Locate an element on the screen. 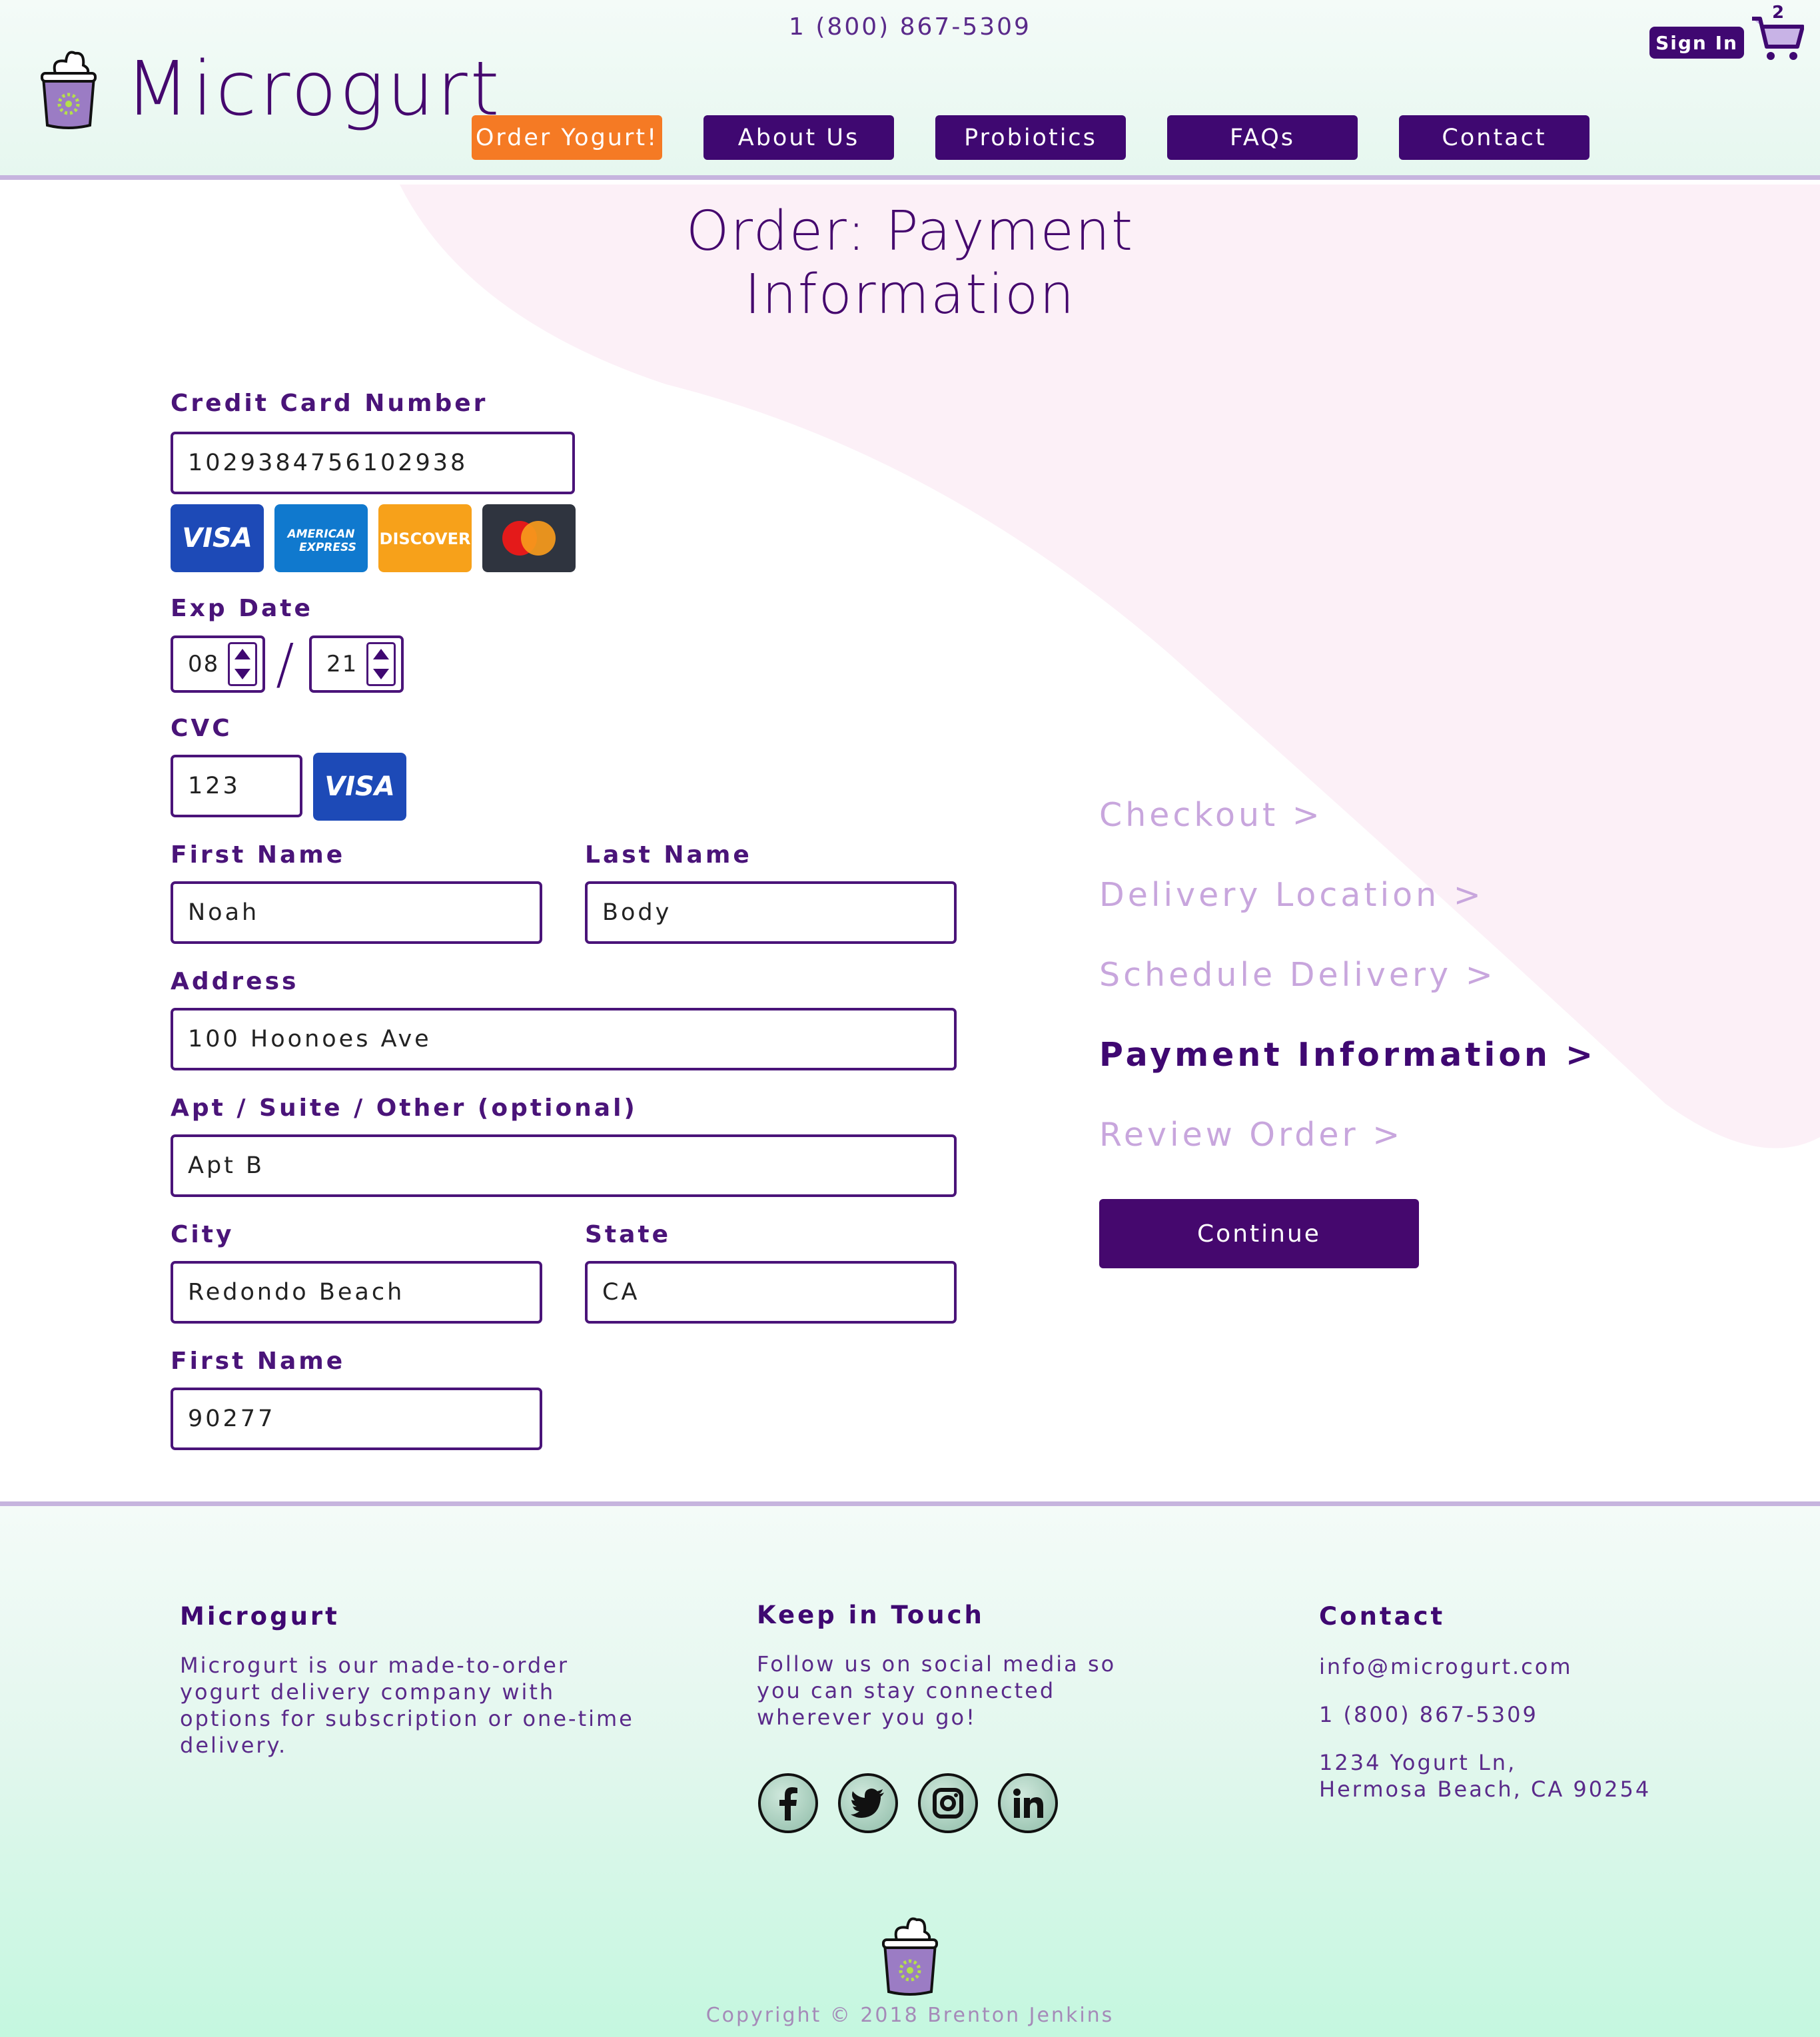 The image size is (1820, 2037). step-payment-information: Payment Information > is located at coordinates (1347, 1055).